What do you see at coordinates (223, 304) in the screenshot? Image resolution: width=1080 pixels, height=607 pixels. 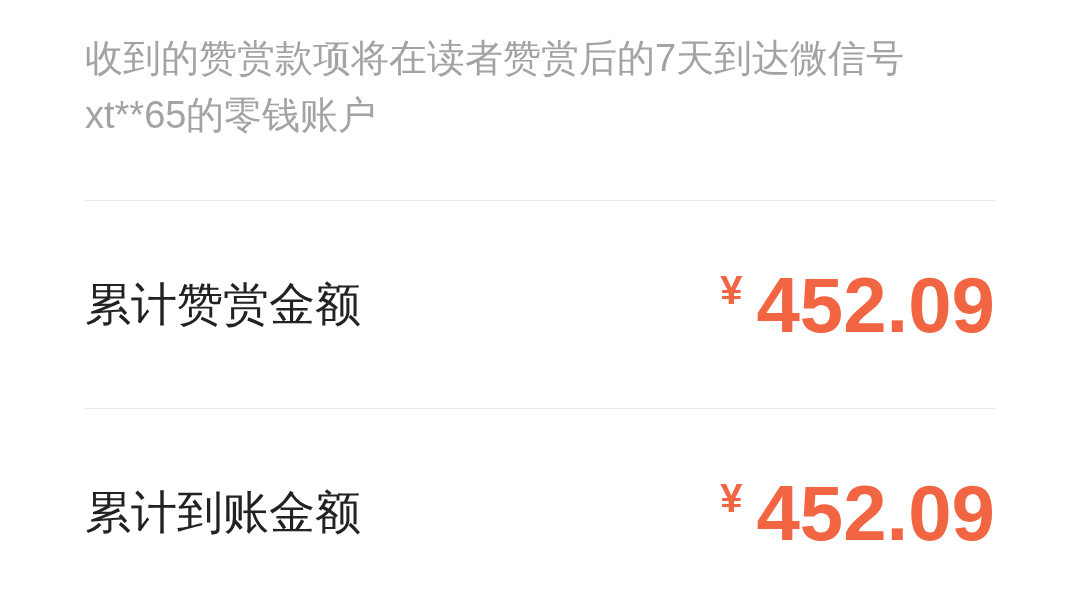 I see `row-label: 累计赞赏金额` at bounding box center [223, 304].